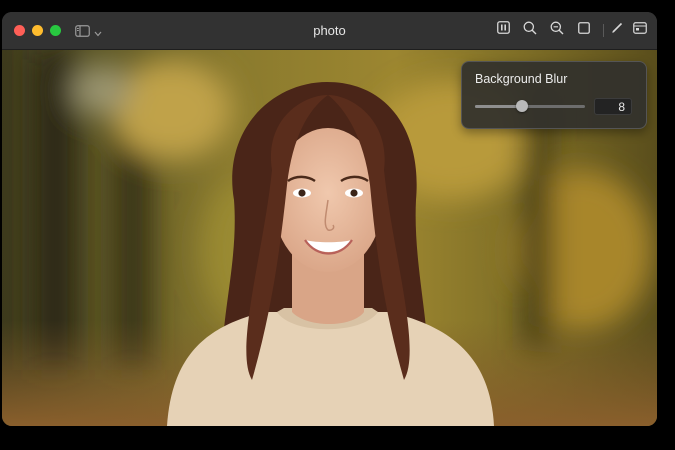 The image size is (675, 450). I want to click on crop-button, so click(584, 30).